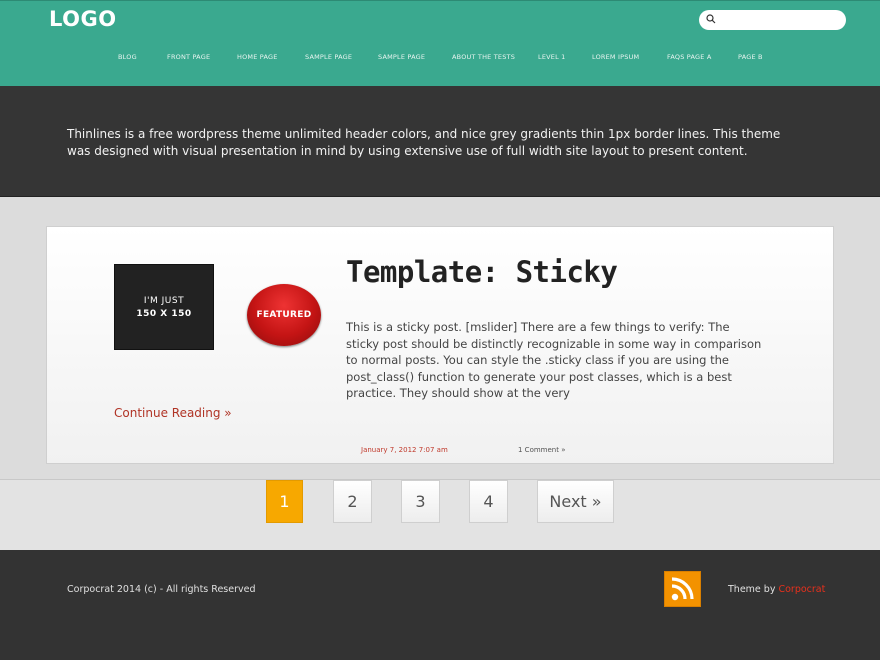 The width and height of the screenshot is (880, 660). I want to click on search-box, so click(772, 20).